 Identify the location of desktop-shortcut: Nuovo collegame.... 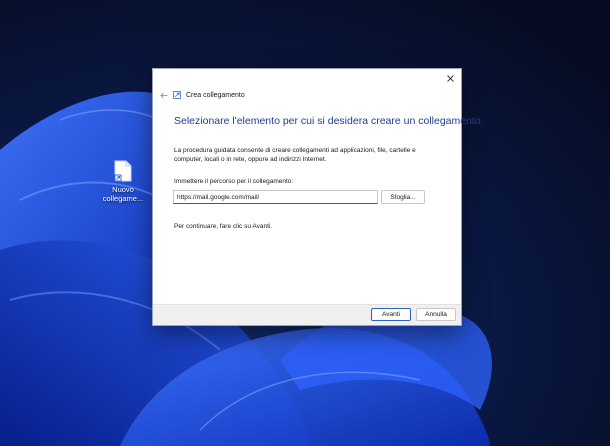
(123, 181).